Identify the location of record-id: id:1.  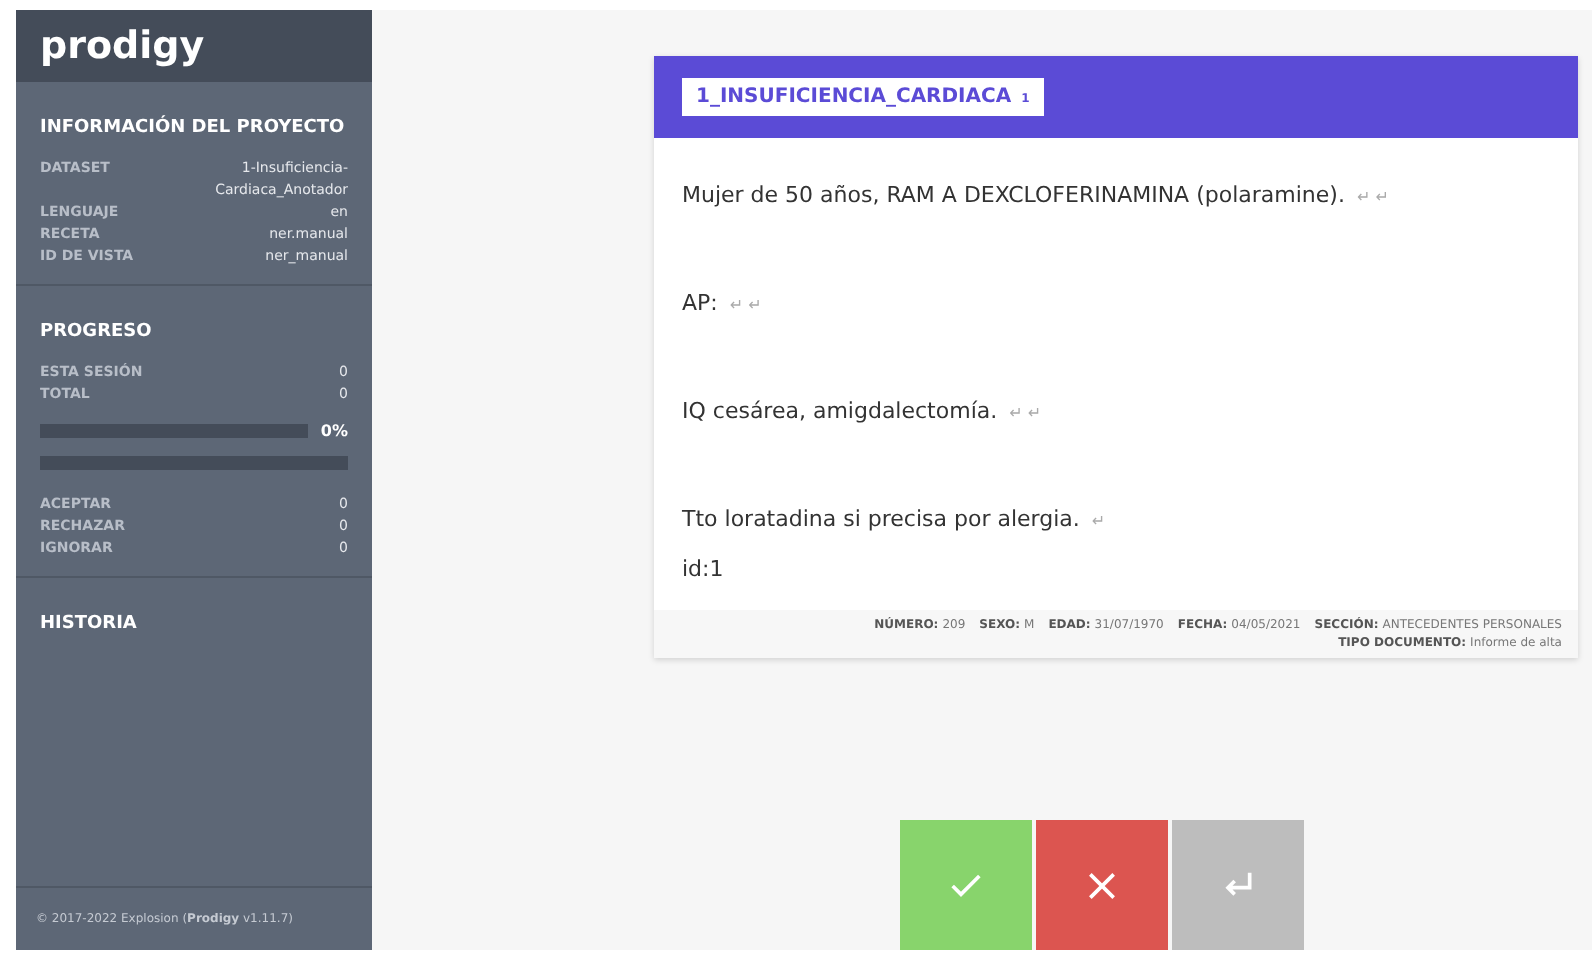
(704, 569).